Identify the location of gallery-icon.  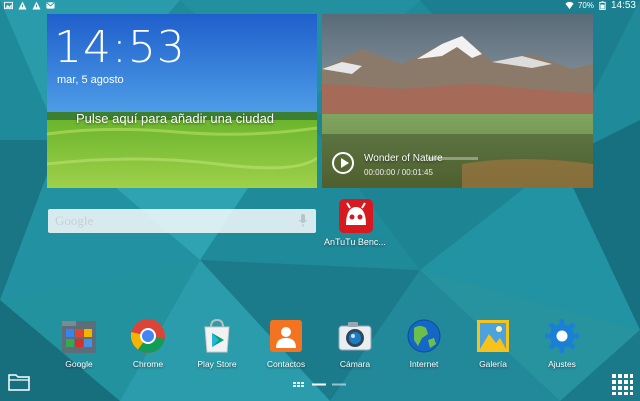
(493, 336).